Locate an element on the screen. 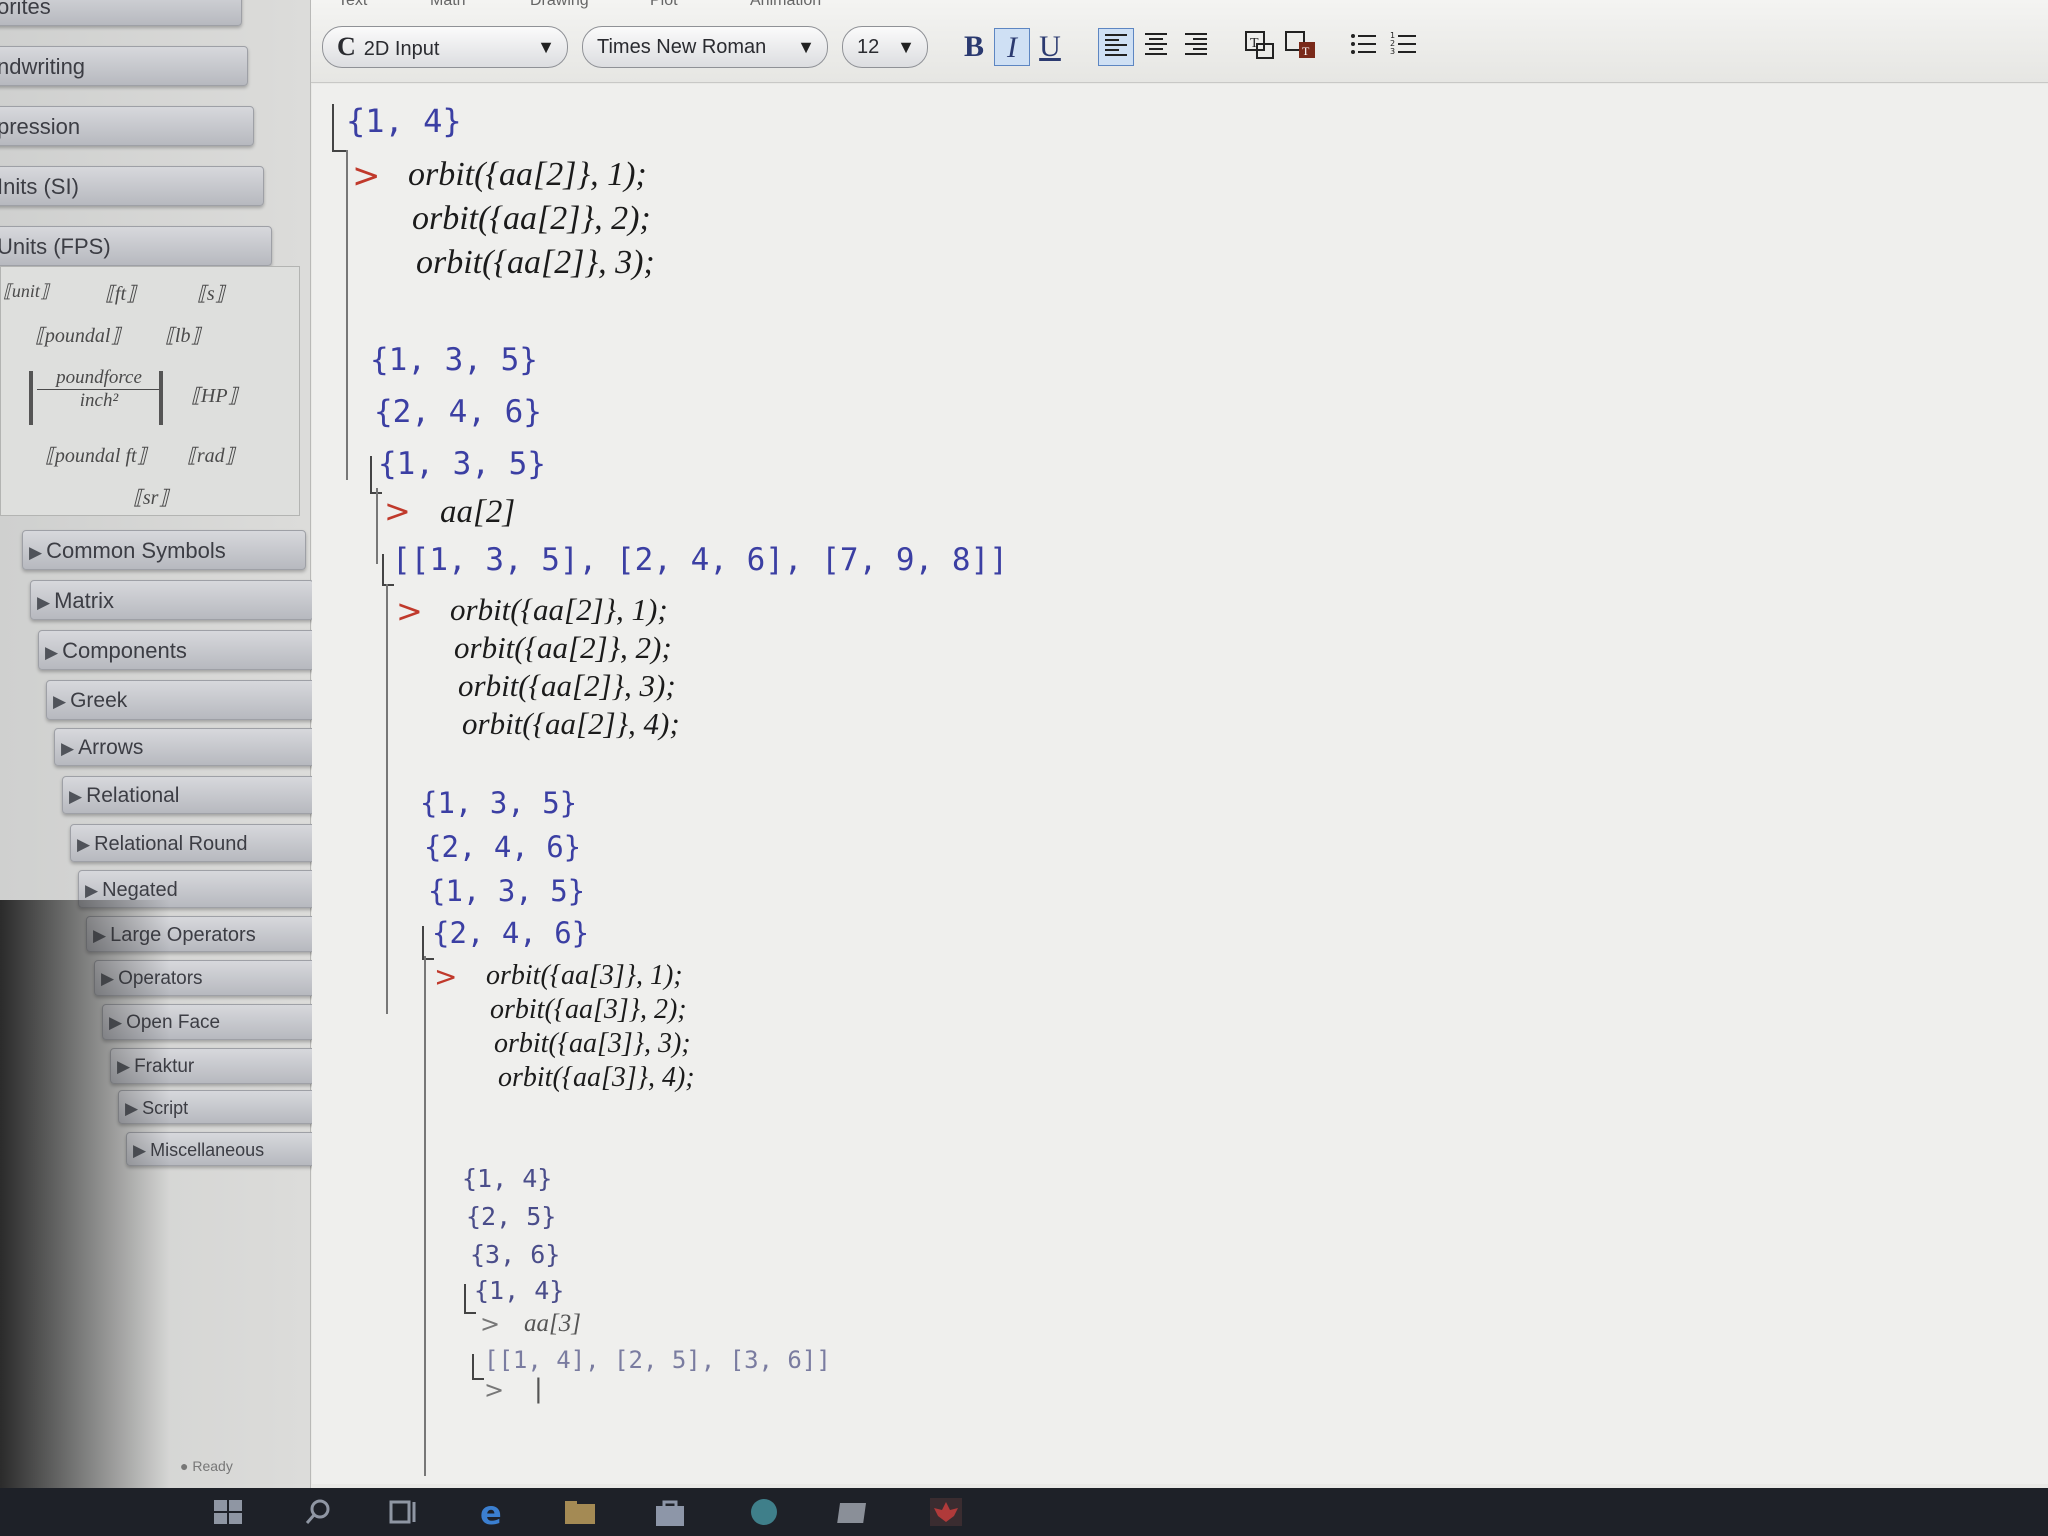  input-line: orbit({aa[3]}, 4); is located at coordinates (596, 1078).